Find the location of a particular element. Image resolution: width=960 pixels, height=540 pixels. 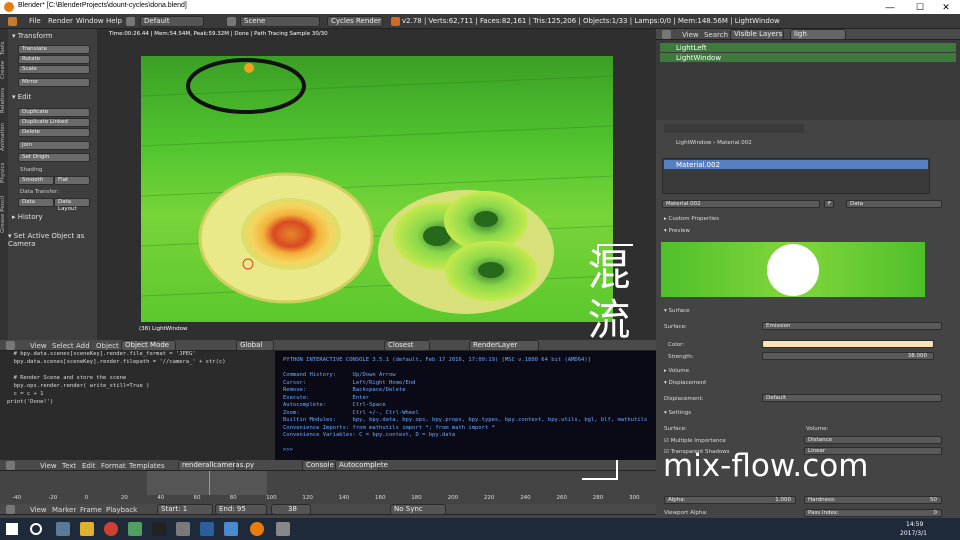

surface-panel-header: ▾ Surface is located at coordinates (676, 311).